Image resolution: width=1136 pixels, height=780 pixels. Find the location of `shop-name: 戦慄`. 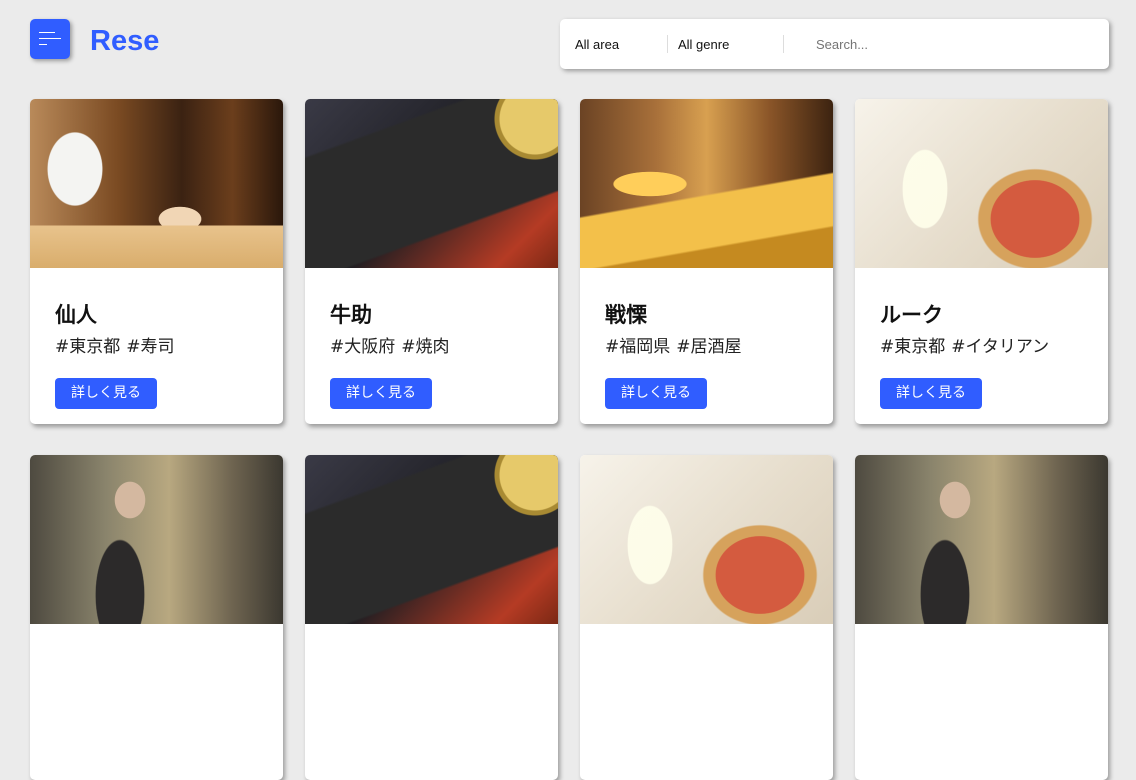

shop-name: 戦慄 is located at coordinates (626, 315).